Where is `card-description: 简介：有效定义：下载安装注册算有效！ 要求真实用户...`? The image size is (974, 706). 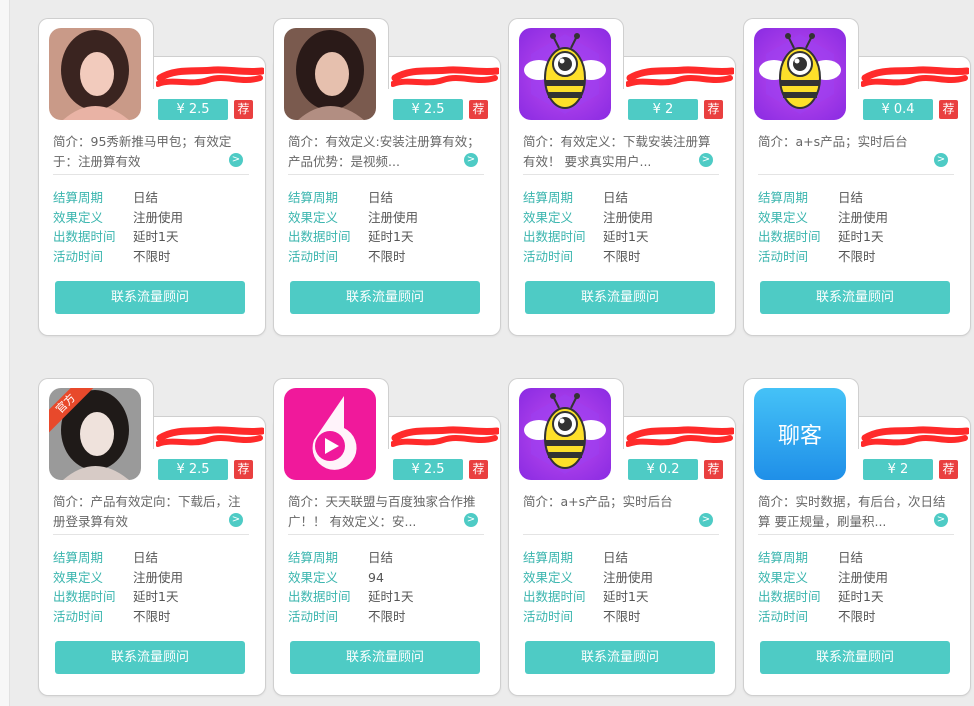 card-description: 简介：有效定义：下载安装注册算有效！ 要求真实用户... is located at coordinates (617, 151).